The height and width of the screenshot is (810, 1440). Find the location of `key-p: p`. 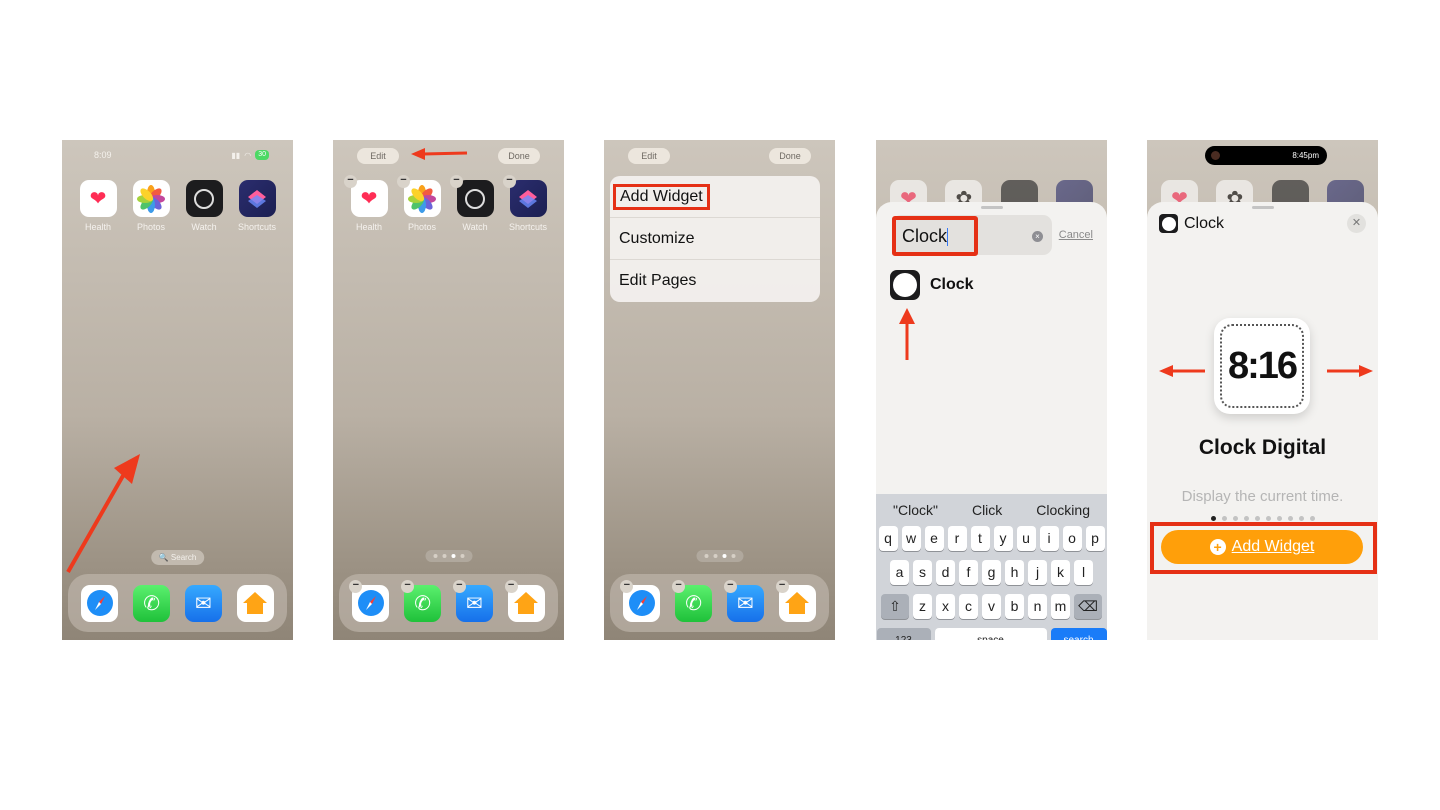

key-p: p is located at coordinates (1095, 538).